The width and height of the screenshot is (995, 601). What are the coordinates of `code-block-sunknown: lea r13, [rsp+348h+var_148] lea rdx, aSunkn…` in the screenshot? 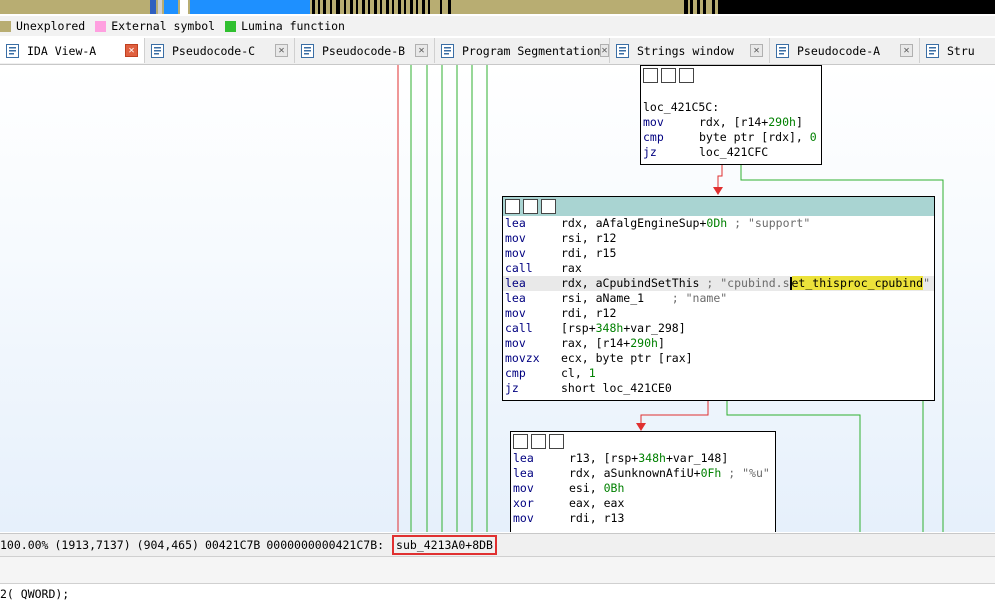 It's located at (643, 481).